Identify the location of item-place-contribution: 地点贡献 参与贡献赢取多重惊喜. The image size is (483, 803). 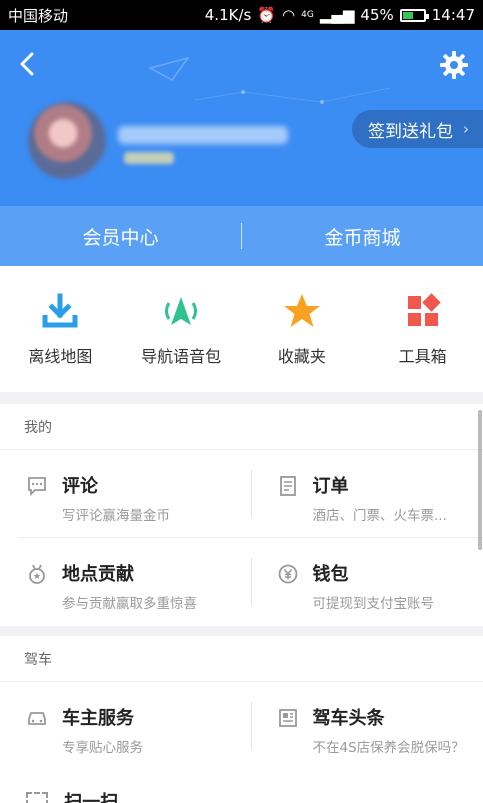
(134, 582).